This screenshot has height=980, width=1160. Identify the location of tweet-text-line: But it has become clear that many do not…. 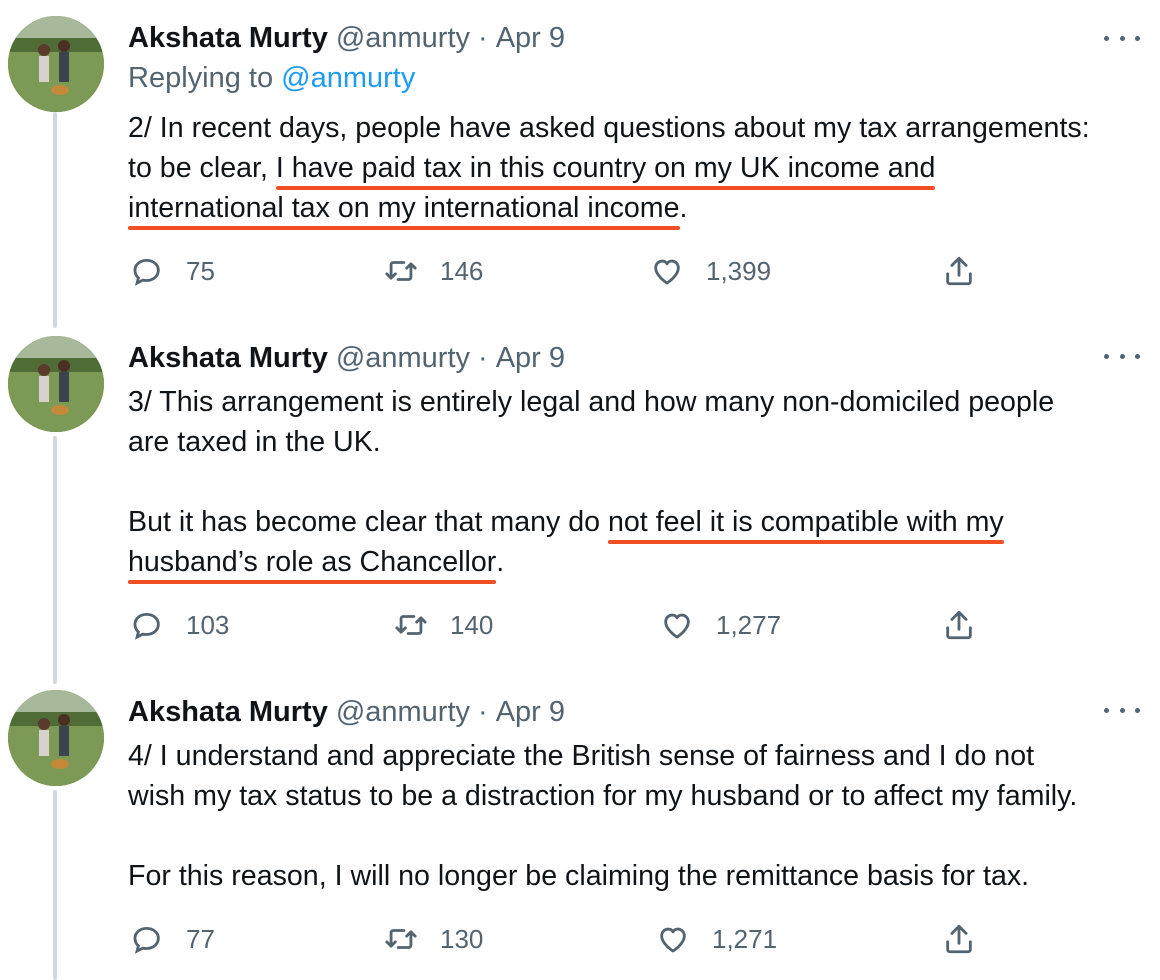
(566, 522).